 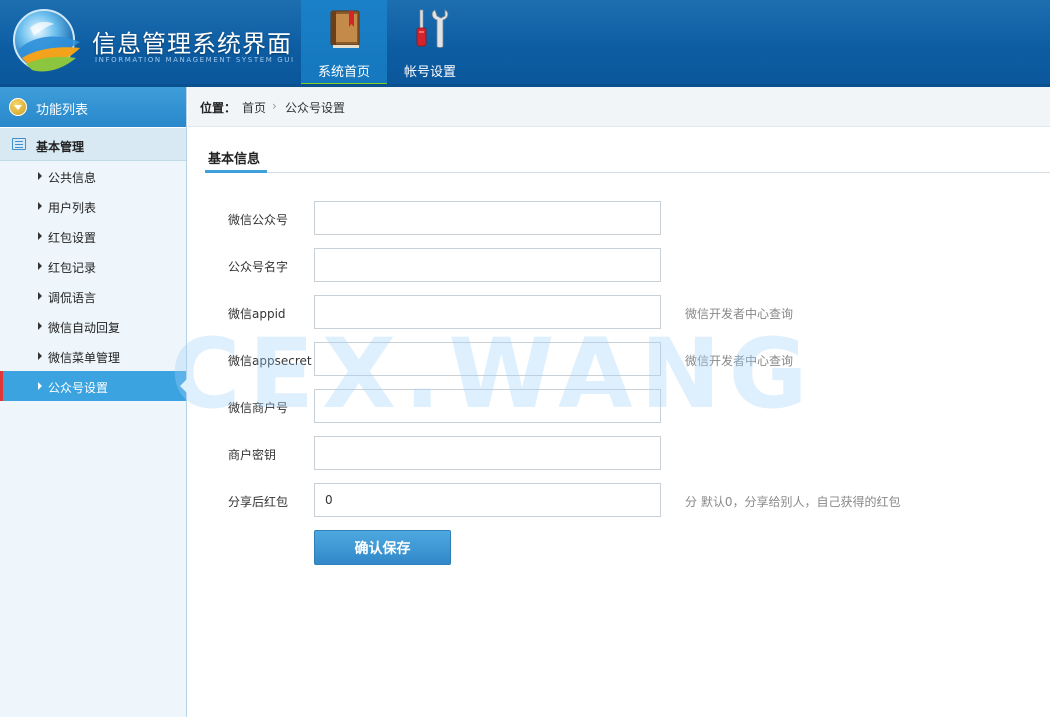 I want to click on nav-home-label: 系统首页, so click(x=343, y=72).